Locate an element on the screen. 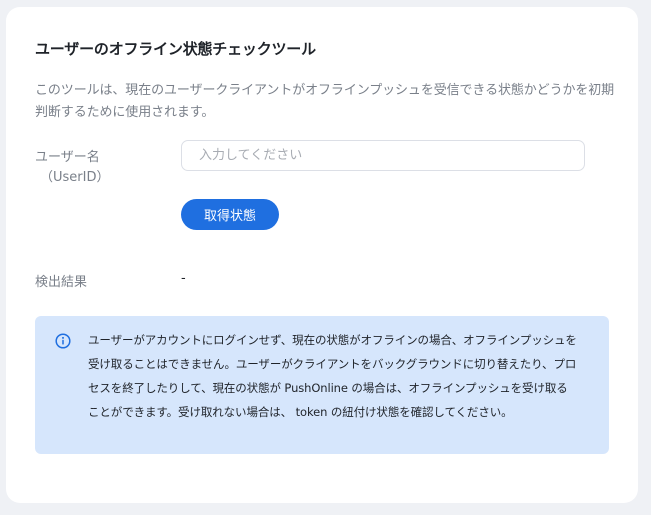 The image size is (651, 515). info-icon is located at coordinates (63, 341).